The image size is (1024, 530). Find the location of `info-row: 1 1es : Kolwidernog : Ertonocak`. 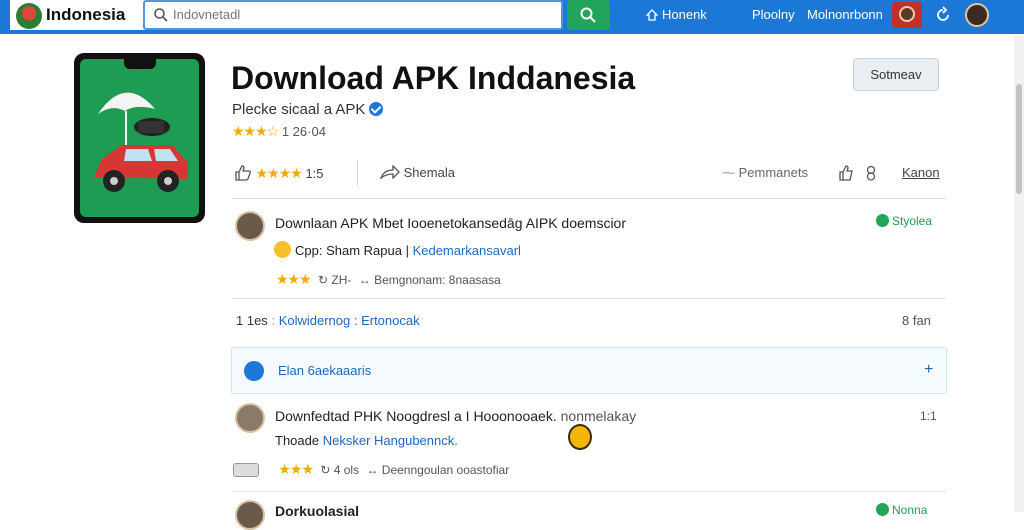

info-row: 1 1es : Kolwidernog : Ertonocak is located at coordinates (328, 320).